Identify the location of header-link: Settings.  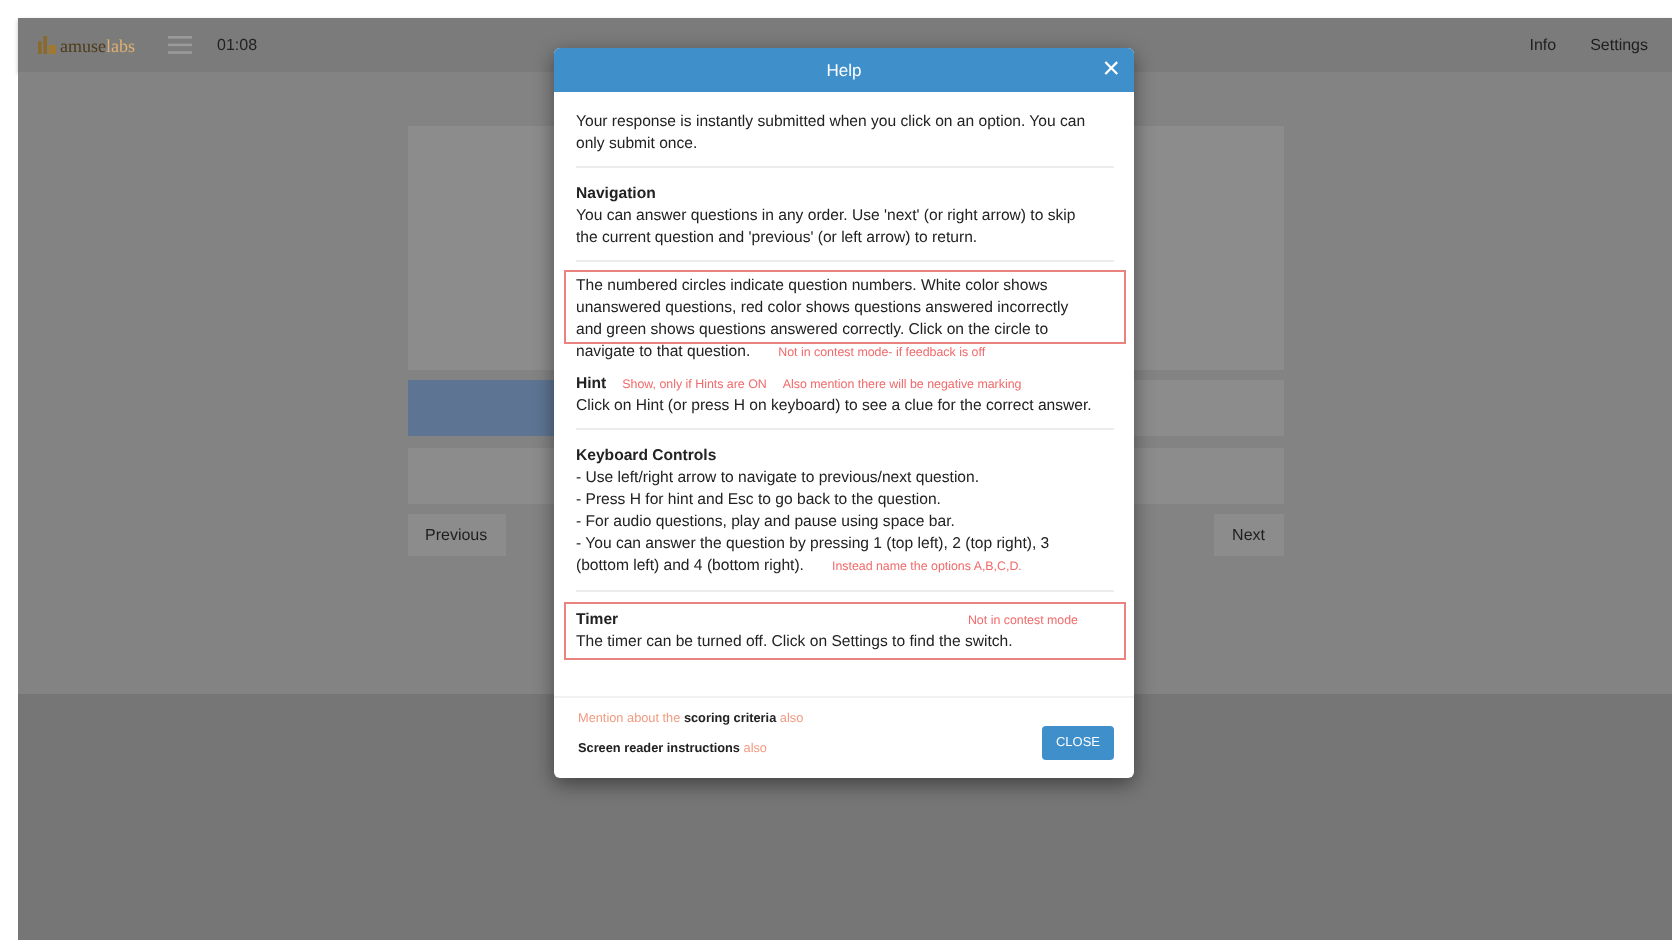
(1619, 45).